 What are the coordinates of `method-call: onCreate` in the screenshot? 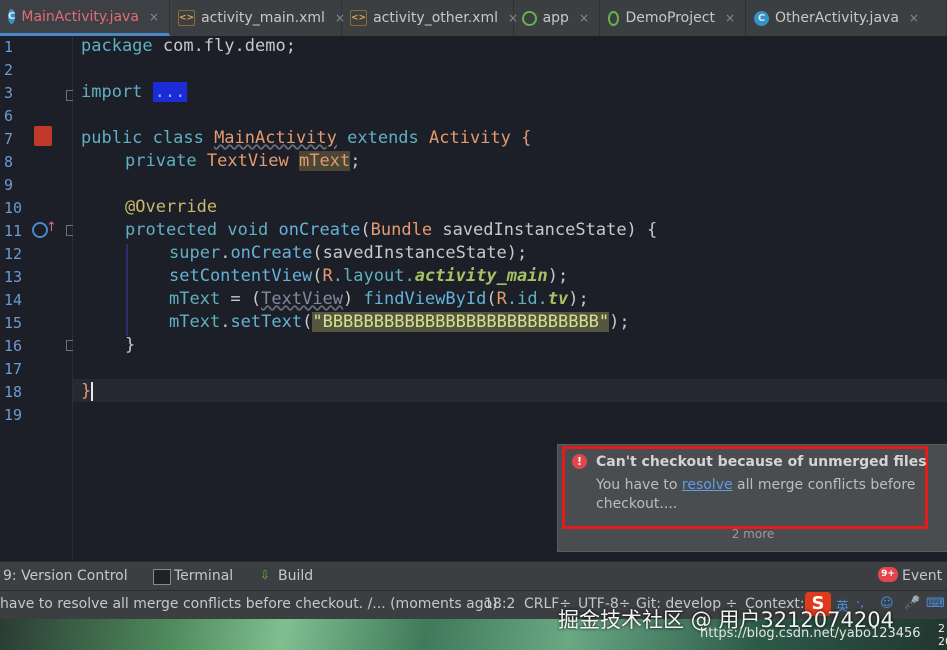 It's located at (271, 253).